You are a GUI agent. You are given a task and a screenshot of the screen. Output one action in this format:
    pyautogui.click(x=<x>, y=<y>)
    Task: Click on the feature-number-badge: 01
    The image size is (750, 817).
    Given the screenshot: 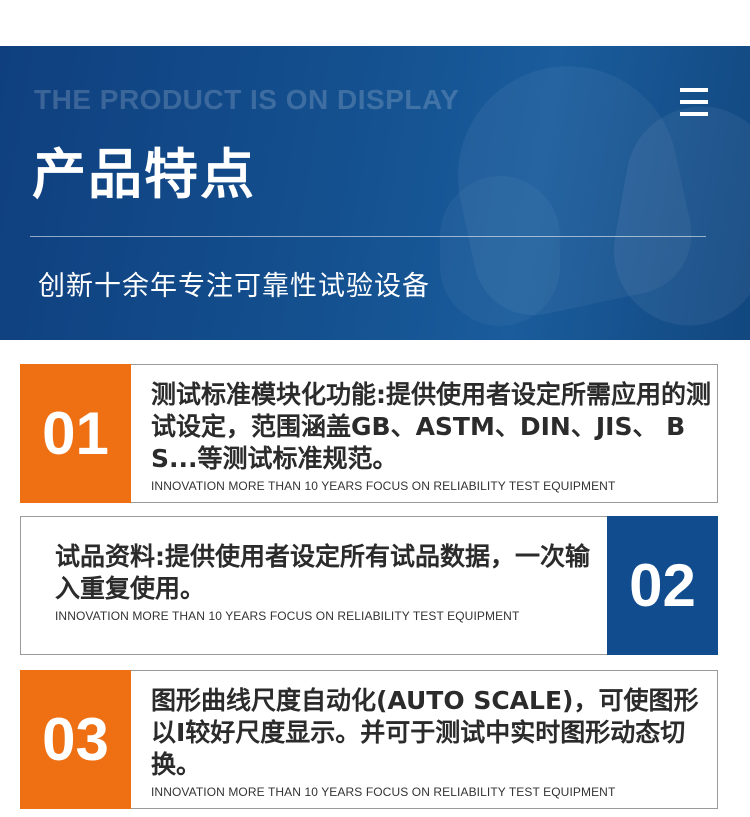 What is the action you would take?
    pyautogui.click(x=75, y=433)
    